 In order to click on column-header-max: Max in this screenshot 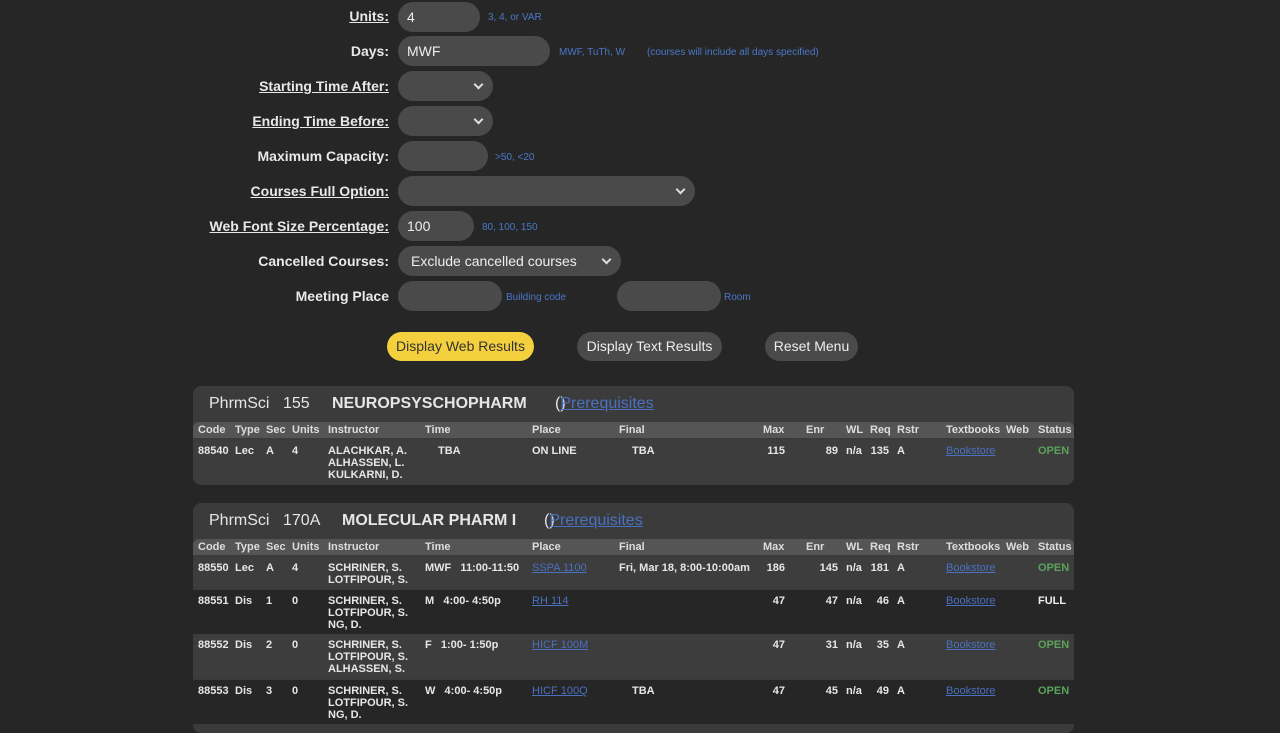, I will do `click(774, 430)`.